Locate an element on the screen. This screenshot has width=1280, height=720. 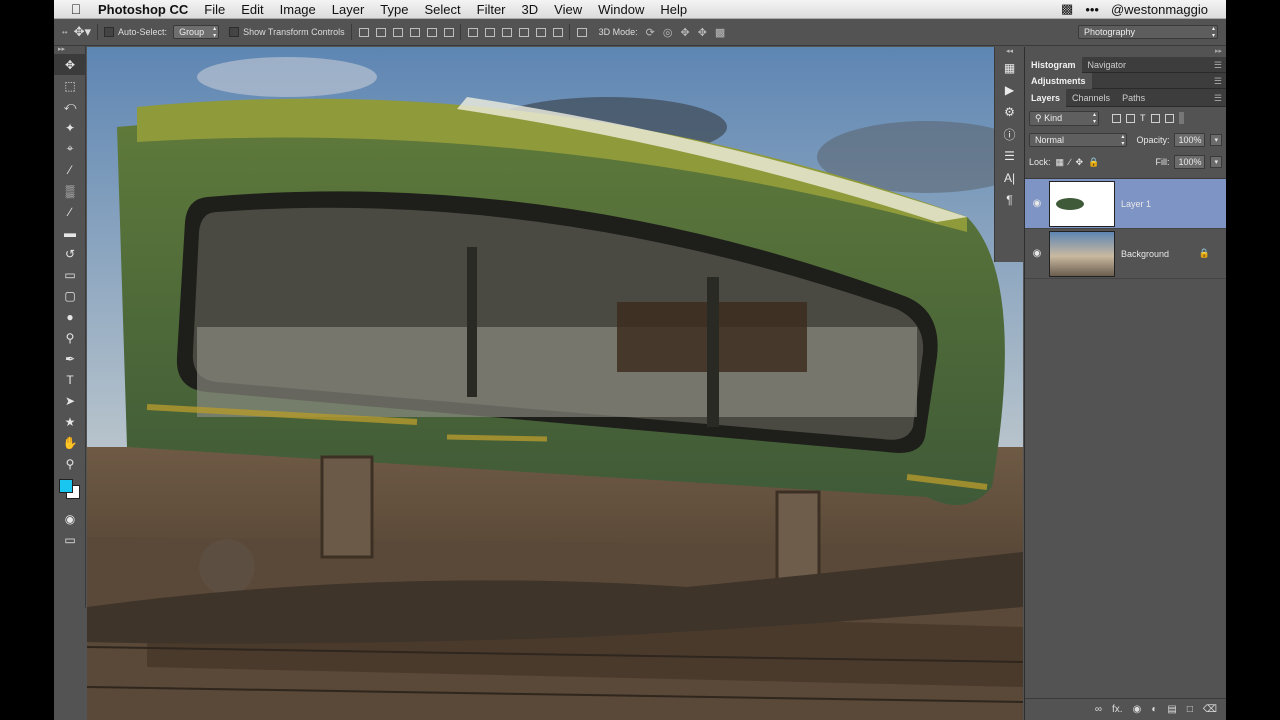
screen-share-icon: ▩ is located at coordinates (1067, 9).